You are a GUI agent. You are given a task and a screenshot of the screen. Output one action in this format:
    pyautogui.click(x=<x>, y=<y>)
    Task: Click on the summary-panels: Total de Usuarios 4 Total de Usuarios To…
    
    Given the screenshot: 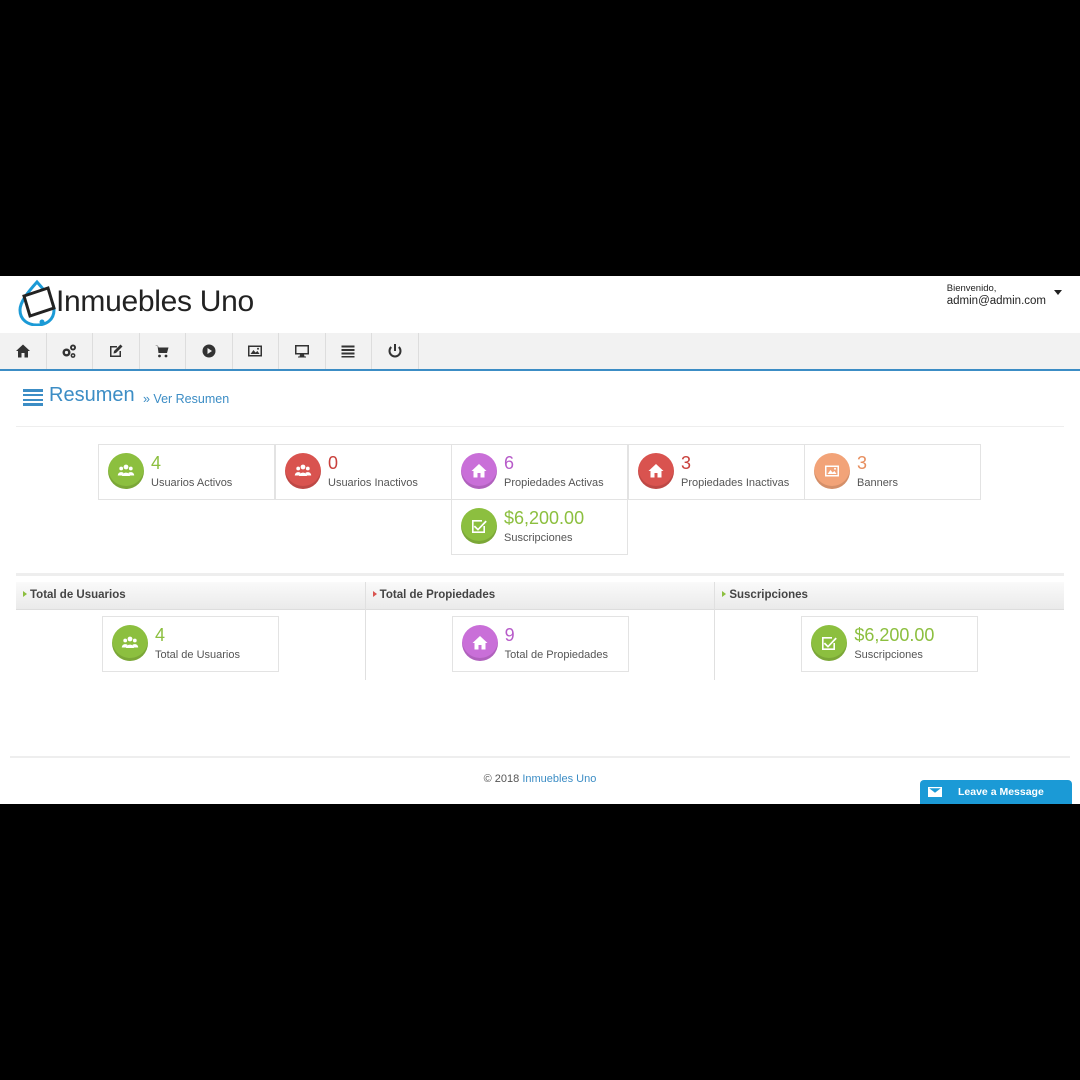 What is the action you would take?
    pyautogui.click(x=540, y=631)
    